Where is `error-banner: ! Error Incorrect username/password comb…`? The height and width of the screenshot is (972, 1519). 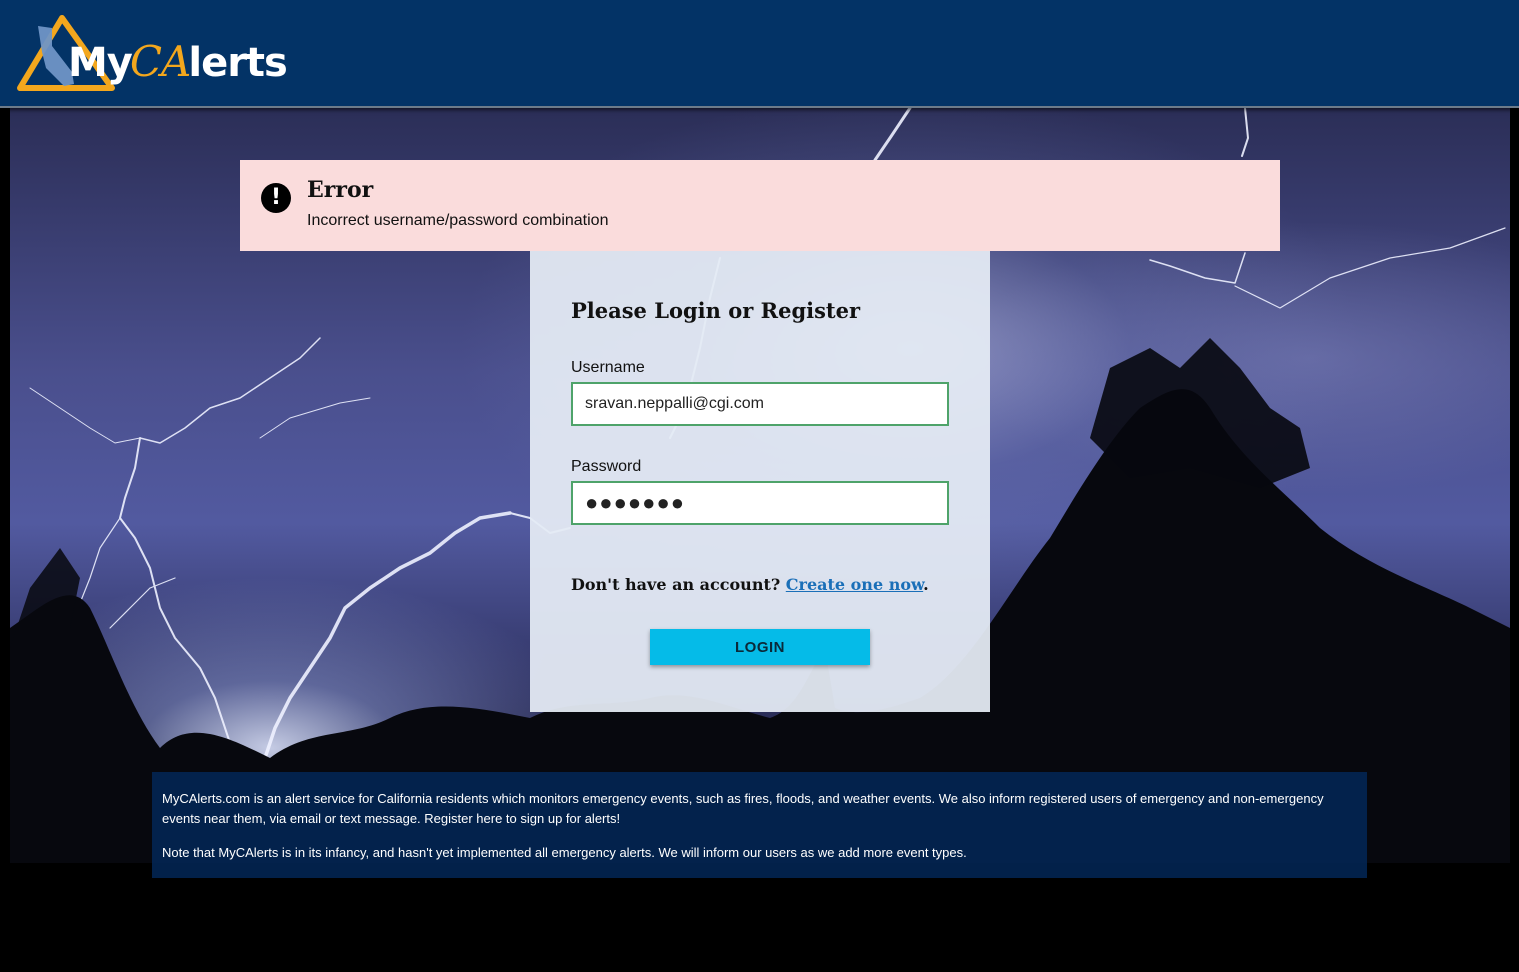
error-banner: ! Error Incorrect username/password comb… is located at coordinates (760, 205).